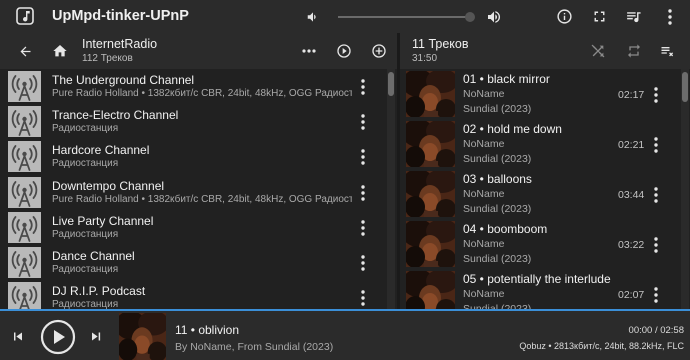 This screenshot has height=360, width=690. I want to click on more-horiz-icon, so click(309, 51).